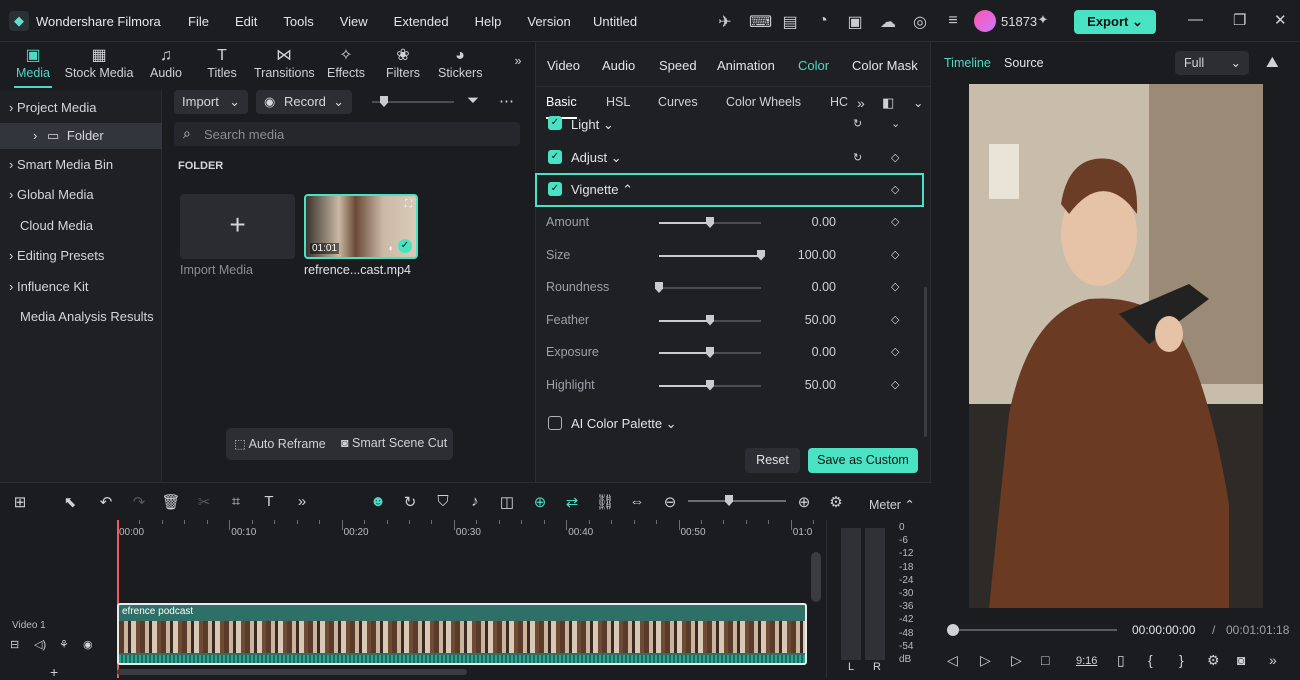 Image resolution: width=1300 pixels, height=680 pixels. What do you see at coordinates (1019, 21) in the screenshot?
I see `credits-count: 51873` at bounding box center [1019, 21].